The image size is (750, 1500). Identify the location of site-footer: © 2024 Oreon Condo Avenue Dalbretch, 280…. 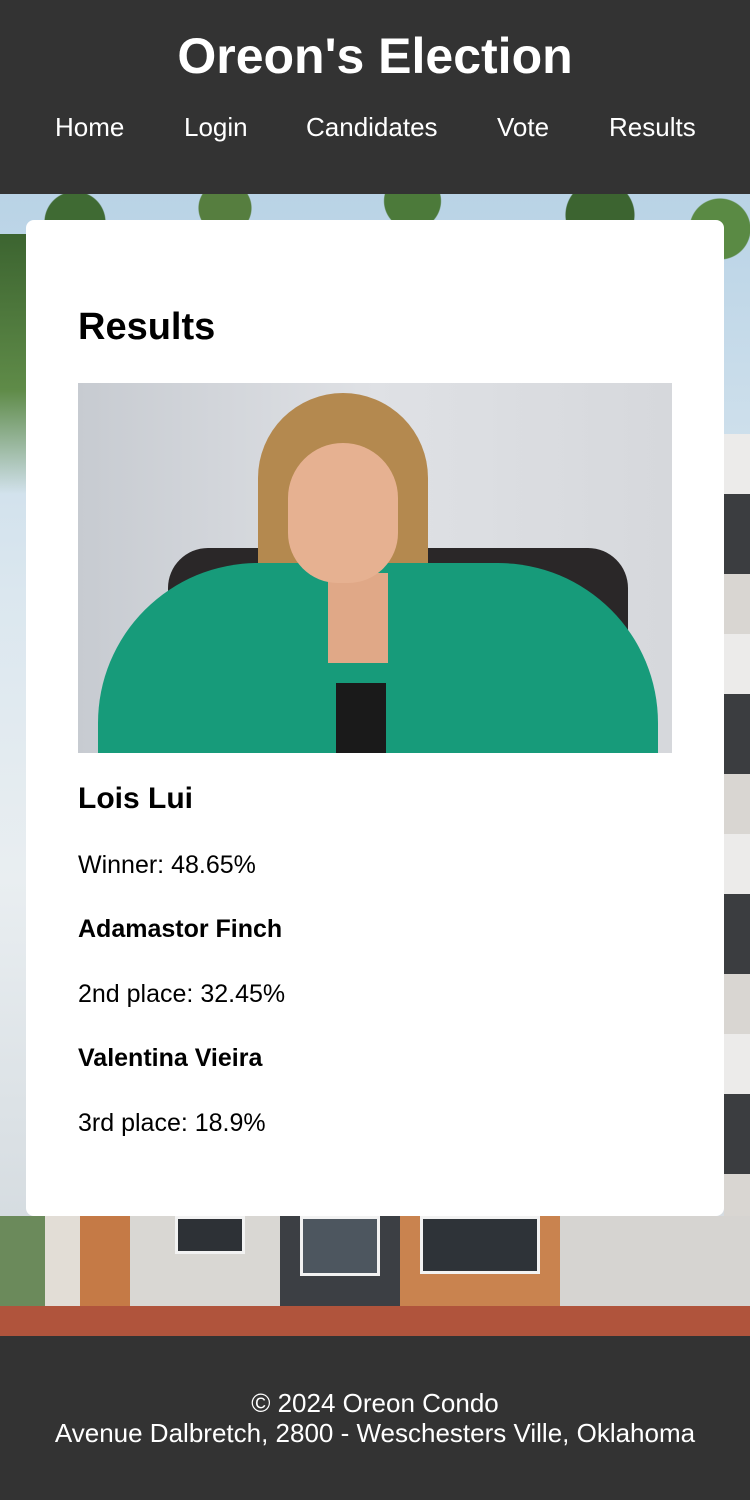
(375, 1418).